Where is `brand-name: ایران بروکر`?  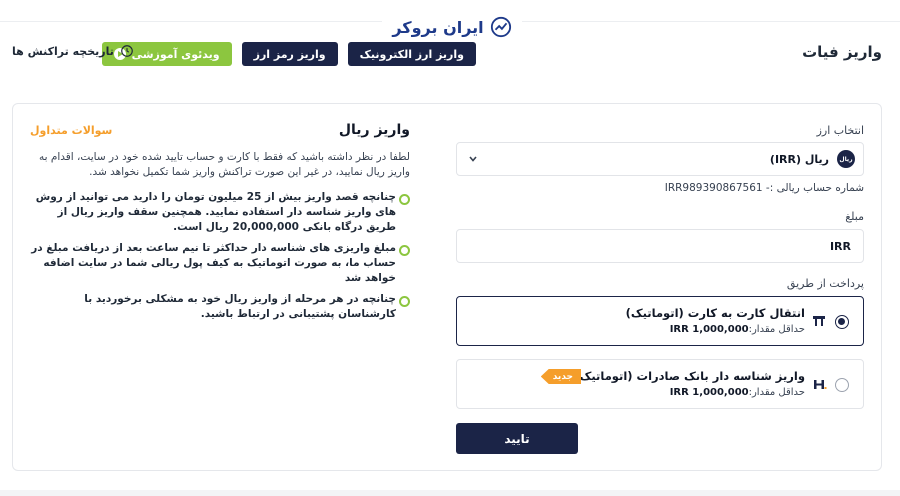
brand-name: ایران بروکر is located at coordinates (438, 27).